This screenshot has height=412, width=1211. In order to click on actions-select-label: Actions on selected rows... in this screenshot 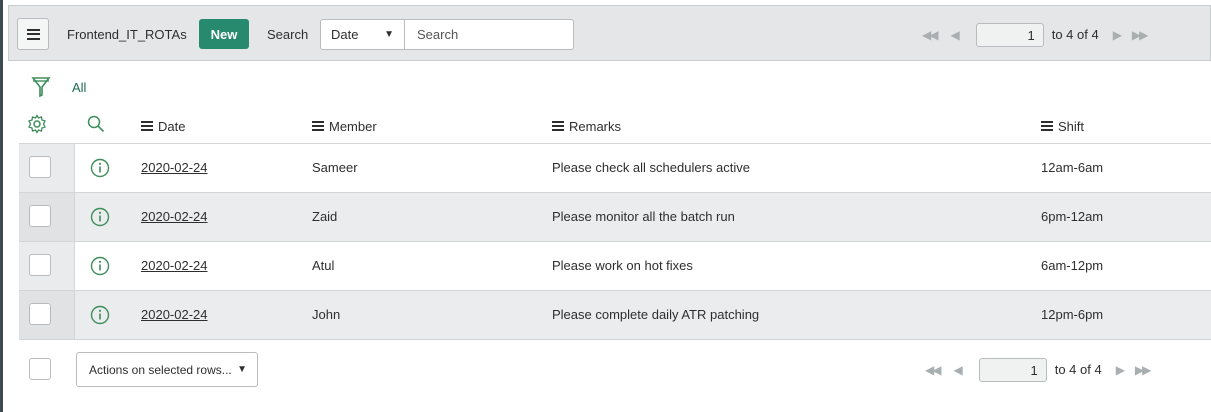, I will do `click(160, 370)`.